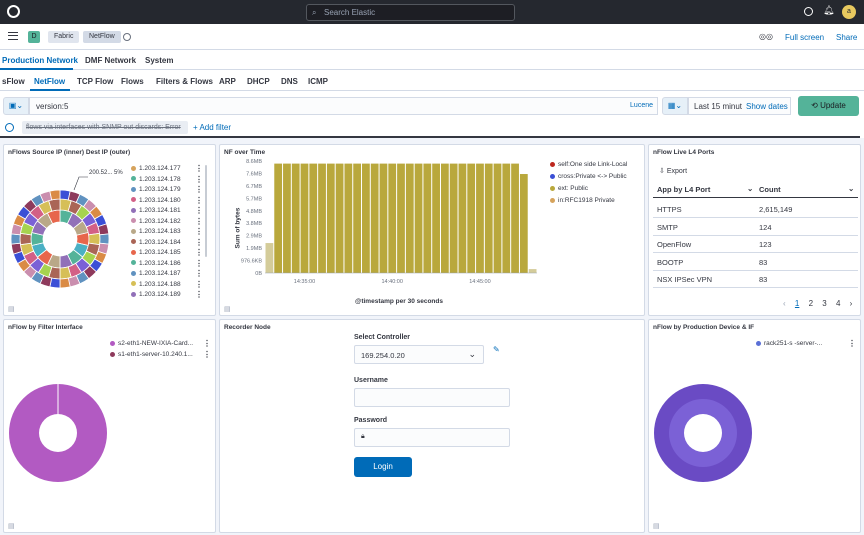  What do you see at coordinates (258, 81) in the screenshot?
I see `tab-dhcp: DHCP` at bounding box center [258, 81].